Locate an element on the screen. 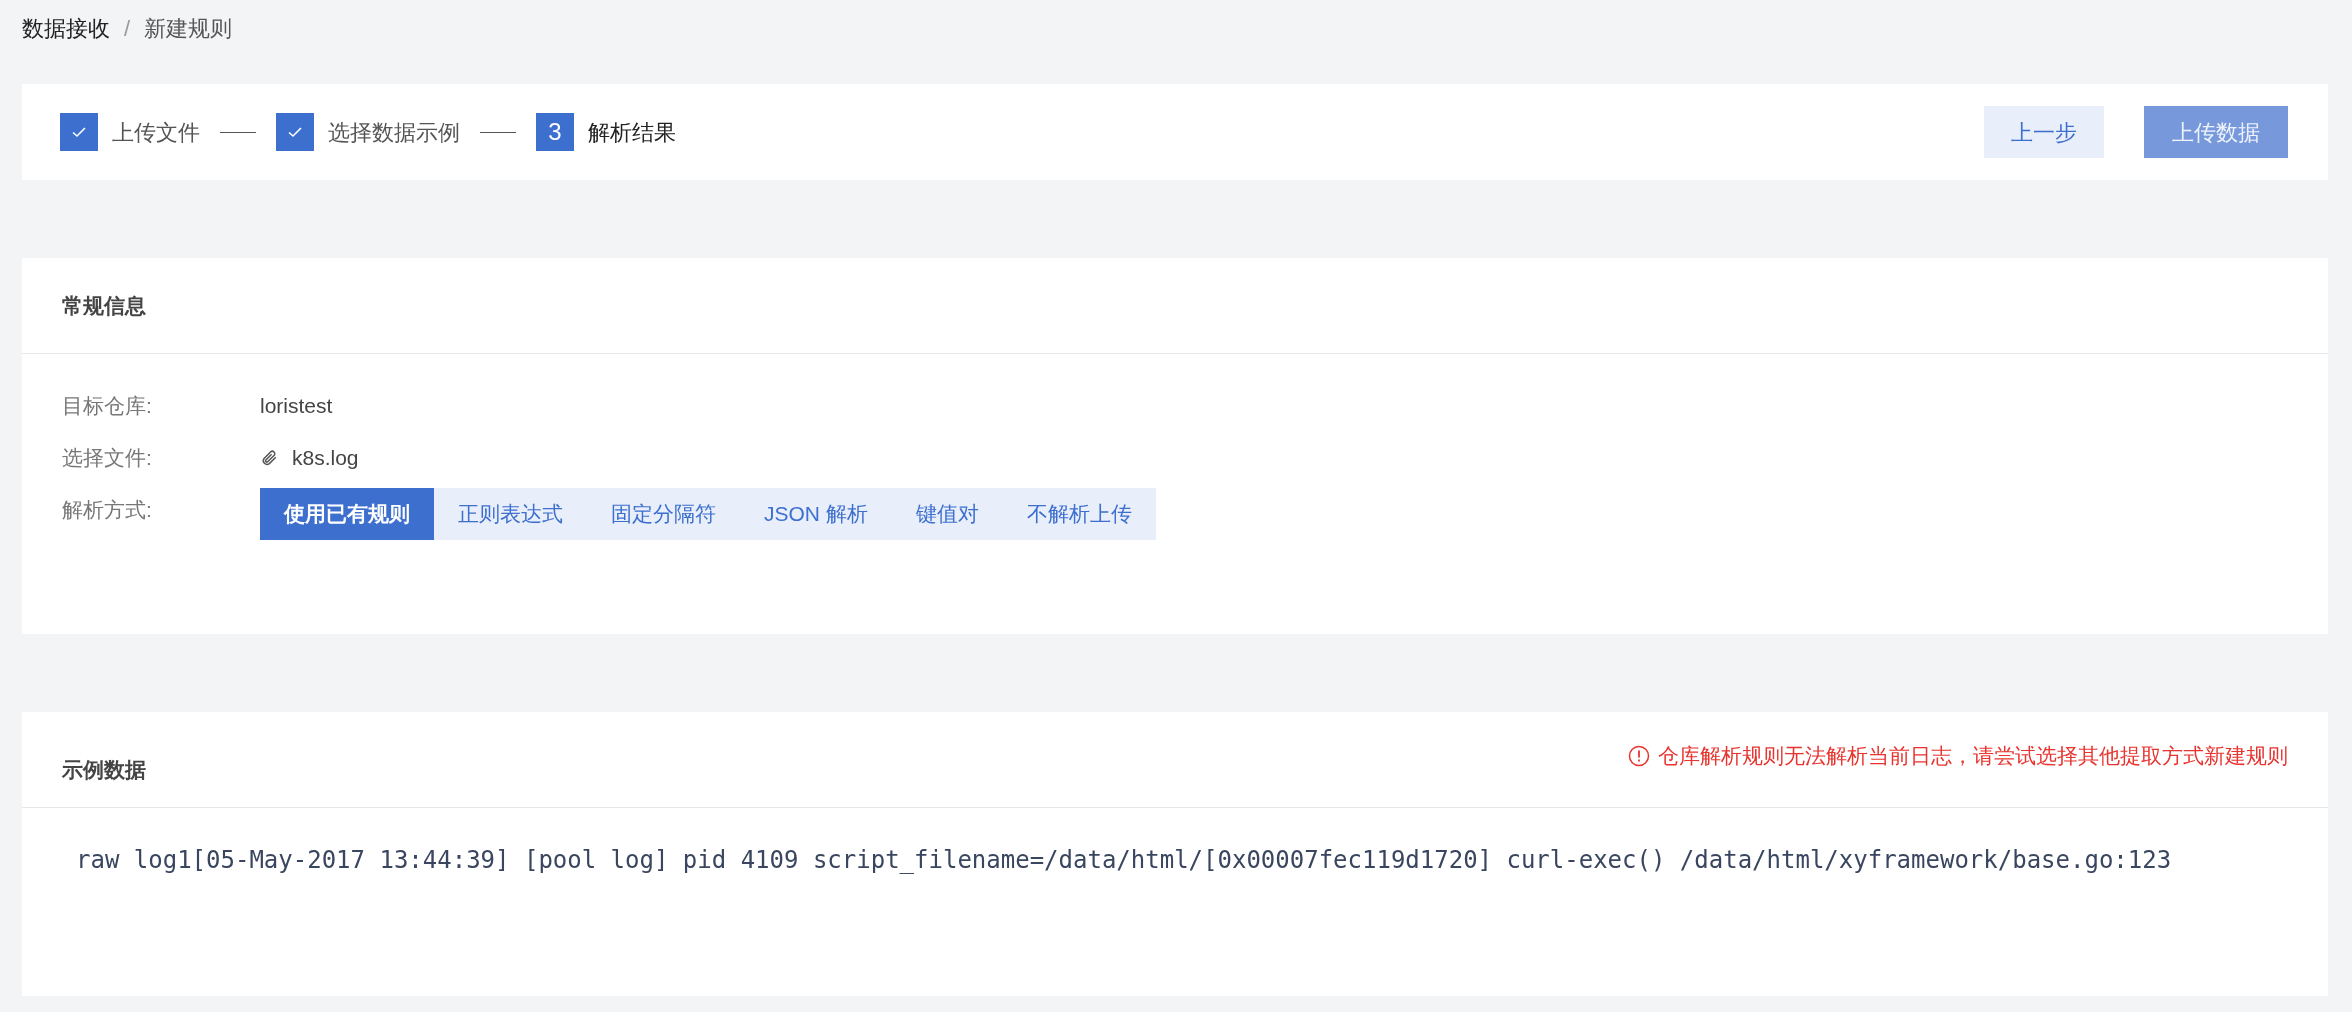  parse-mode-tab: 使用已有规则 is located at coordinates (347, 514).